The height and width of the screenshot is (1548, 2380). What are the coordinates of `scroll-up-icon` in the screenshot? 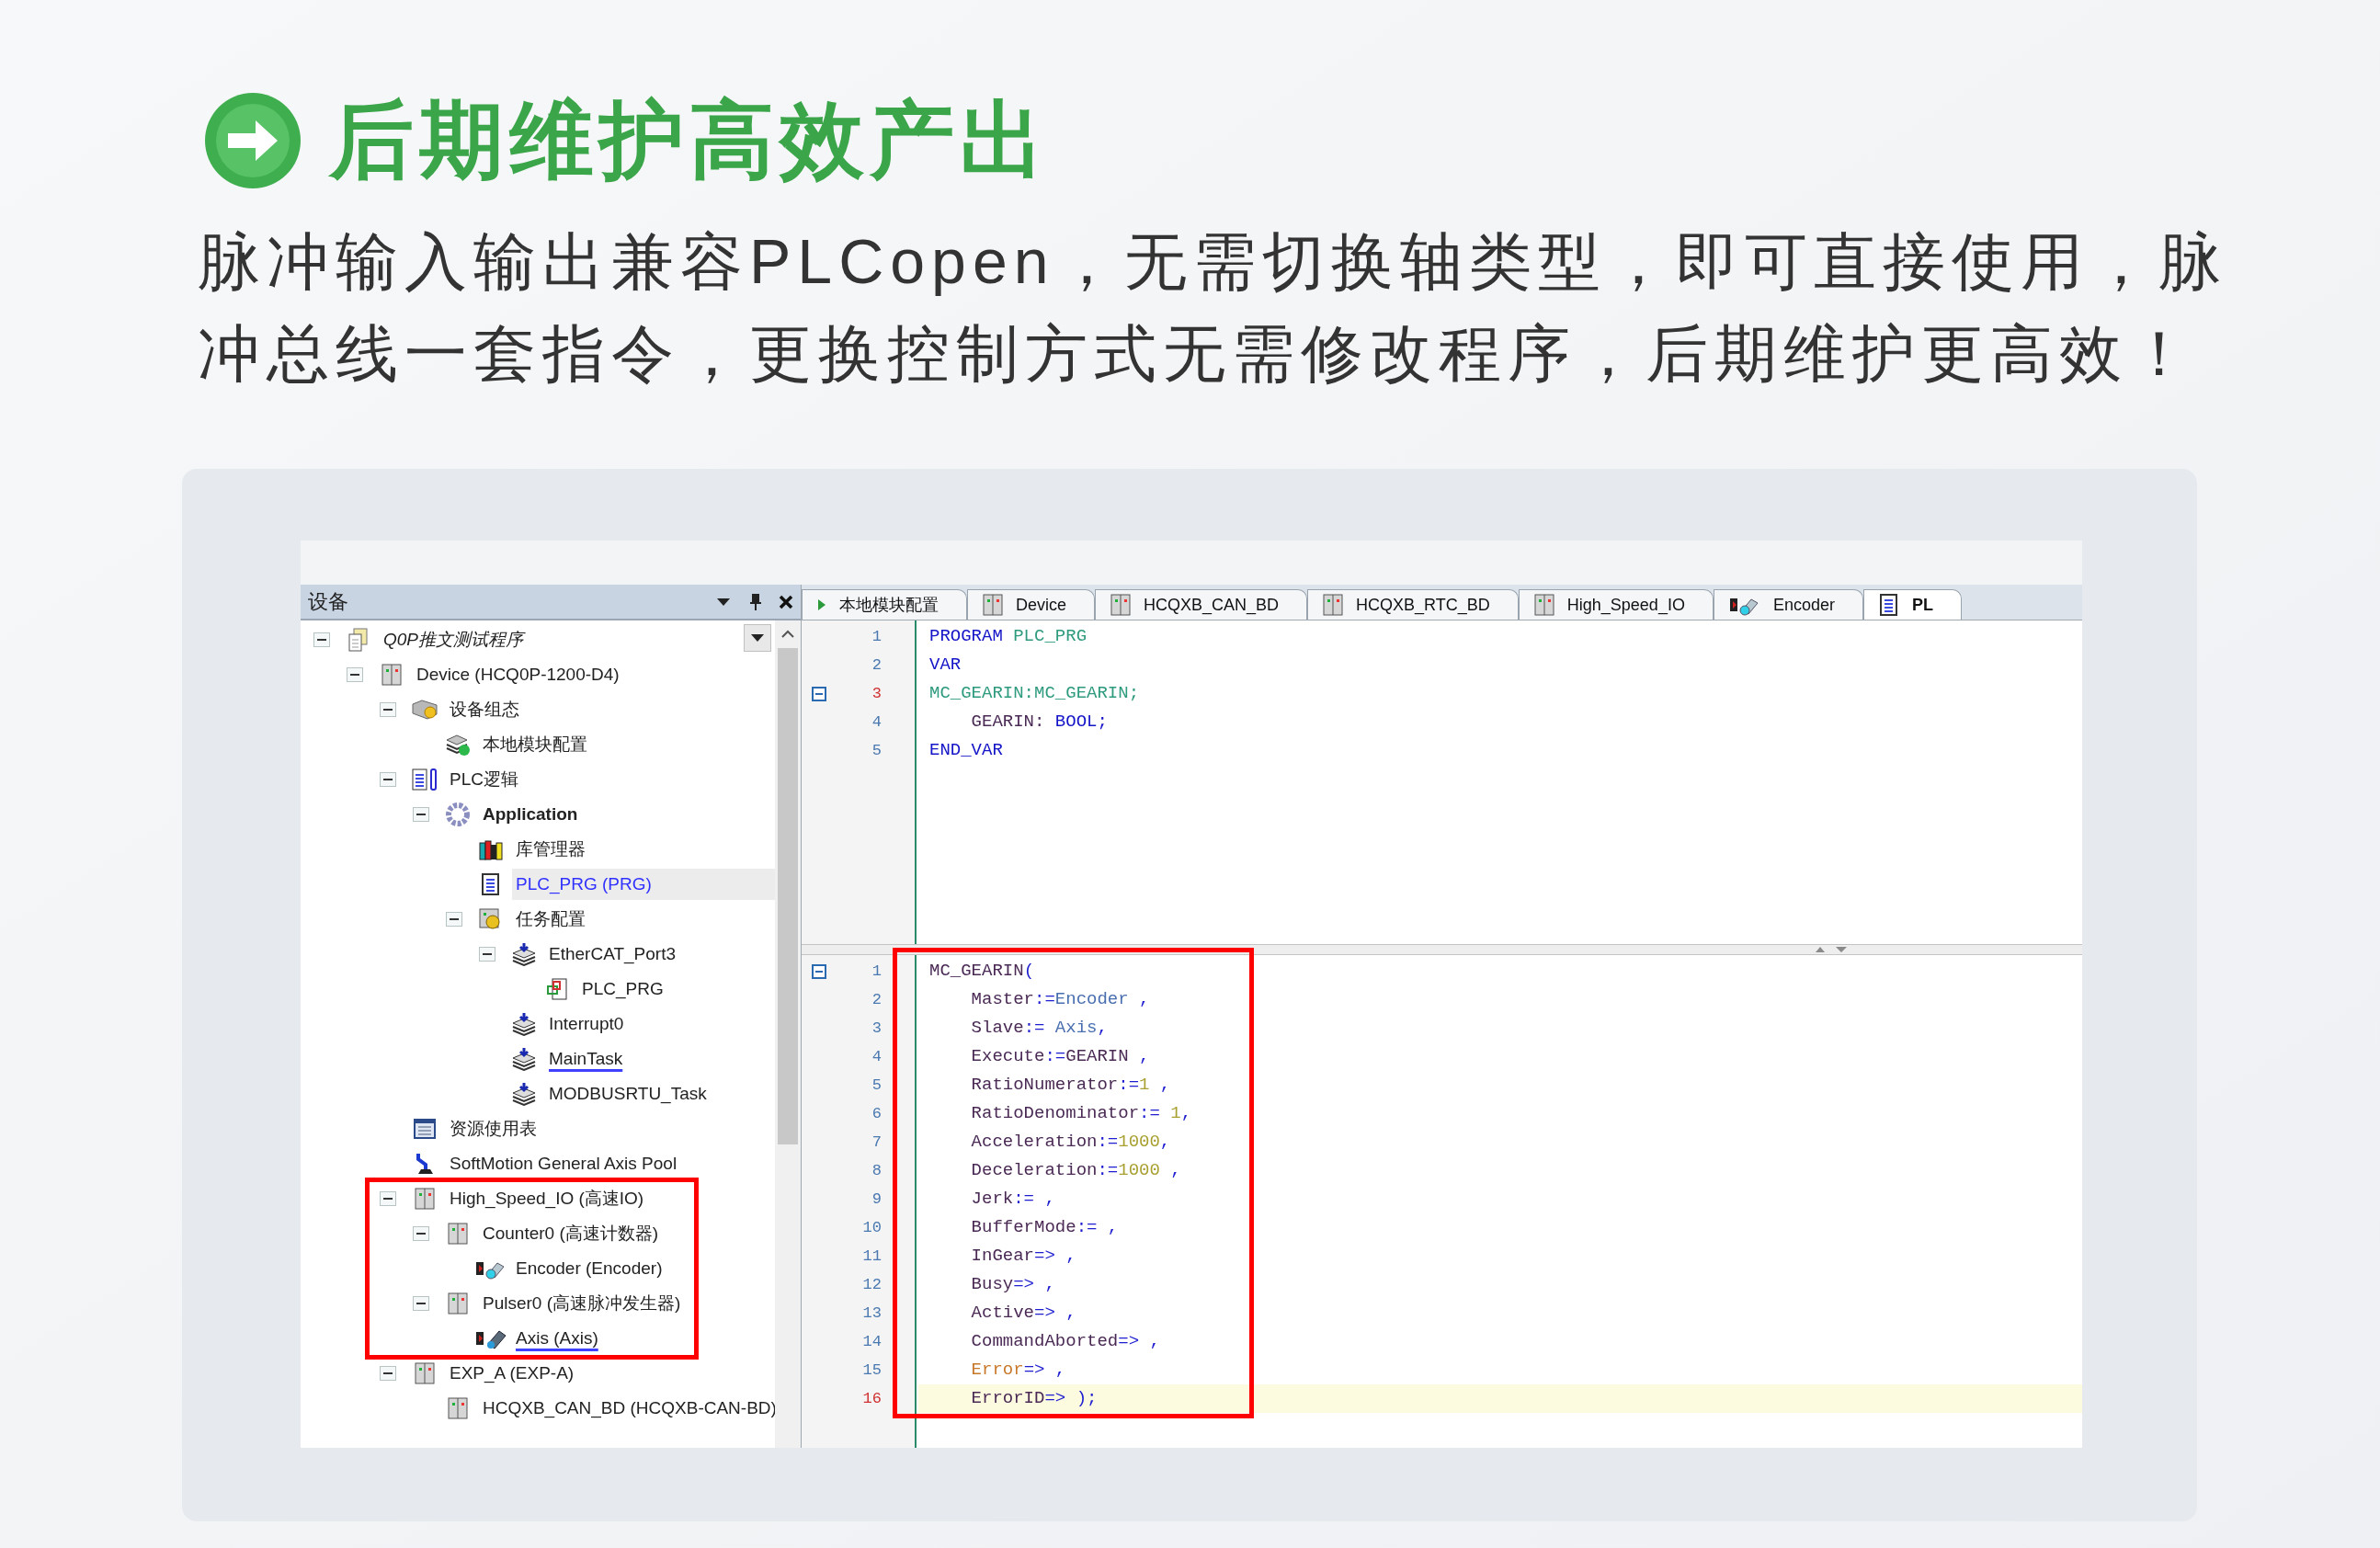 It's located at (787, 634).